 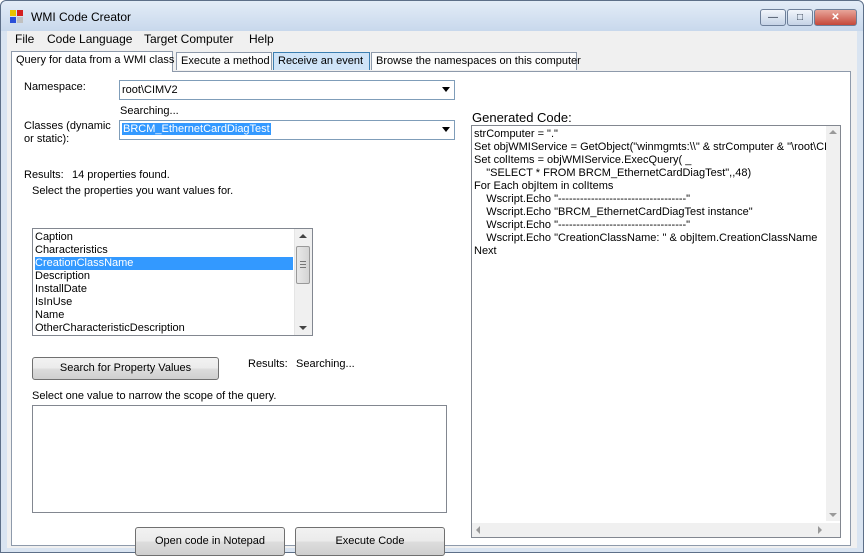 I want to click on tab-receive-event: Receive an event, so click(x=321, y=61).